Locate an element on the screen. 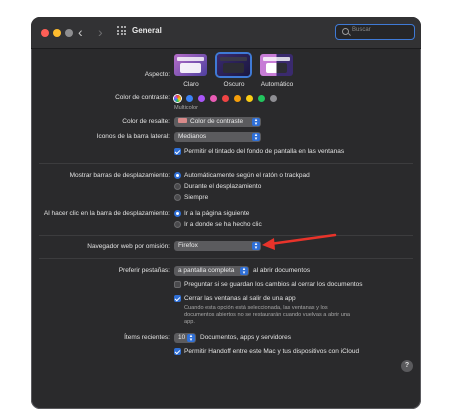 This screenshot has width=450, height=417. annotation-arrow-icon is located at coordinates (299, 241).